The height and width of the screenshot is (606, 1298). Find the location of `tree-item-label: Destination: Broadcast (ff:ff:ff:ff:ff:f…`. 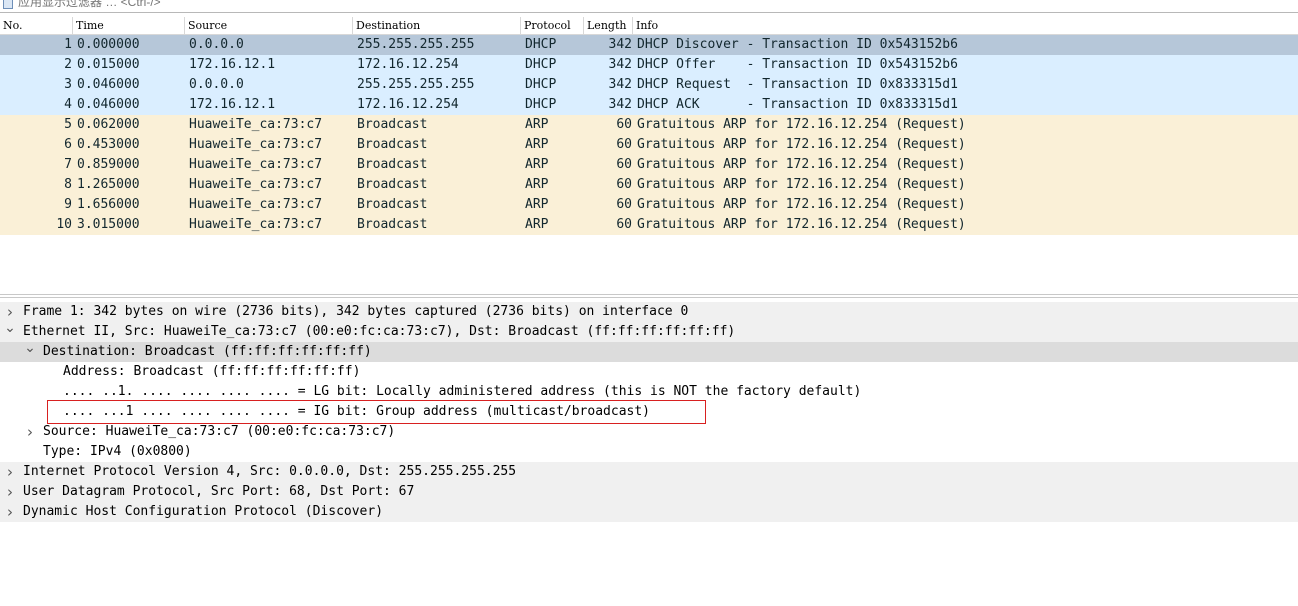

tree-item-label: Destination: Broadcast (ff:ff:ff:ff:ff:f… is located at coordinates (207, 351).